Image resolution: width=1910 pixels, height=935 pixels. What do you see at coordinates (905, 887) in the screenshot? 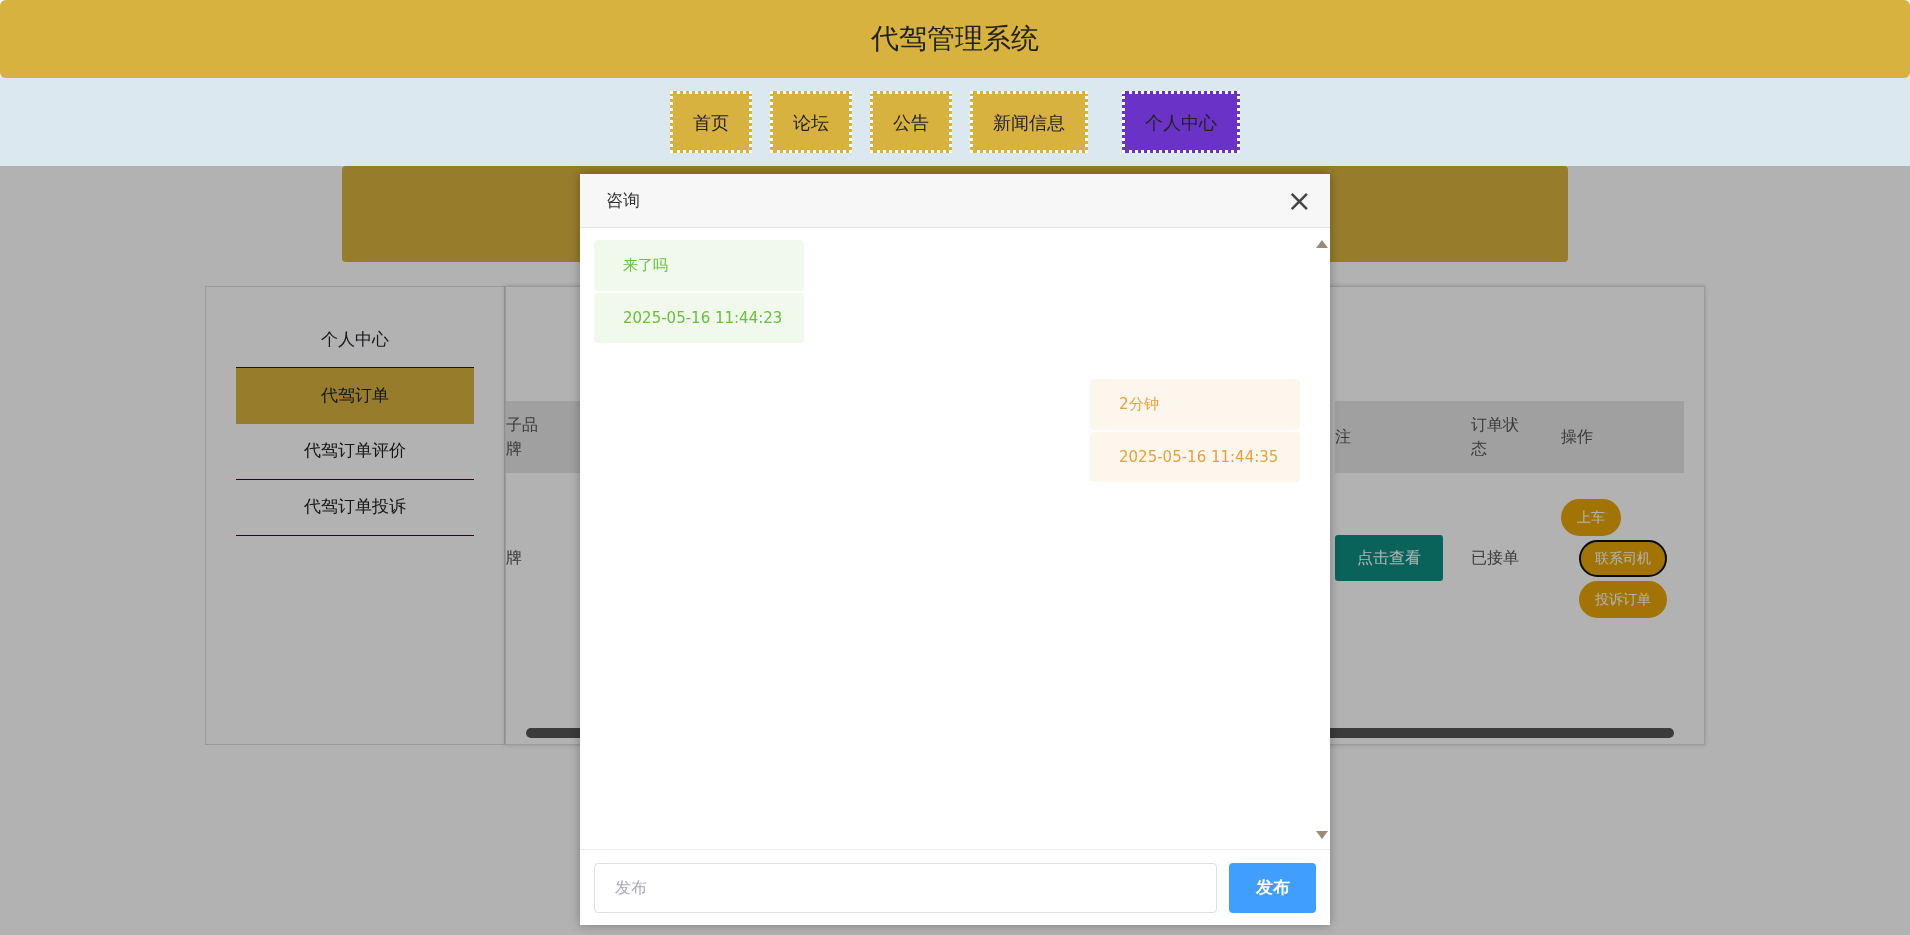
I see `message-input: 发布` at bounding box center [905, 887].